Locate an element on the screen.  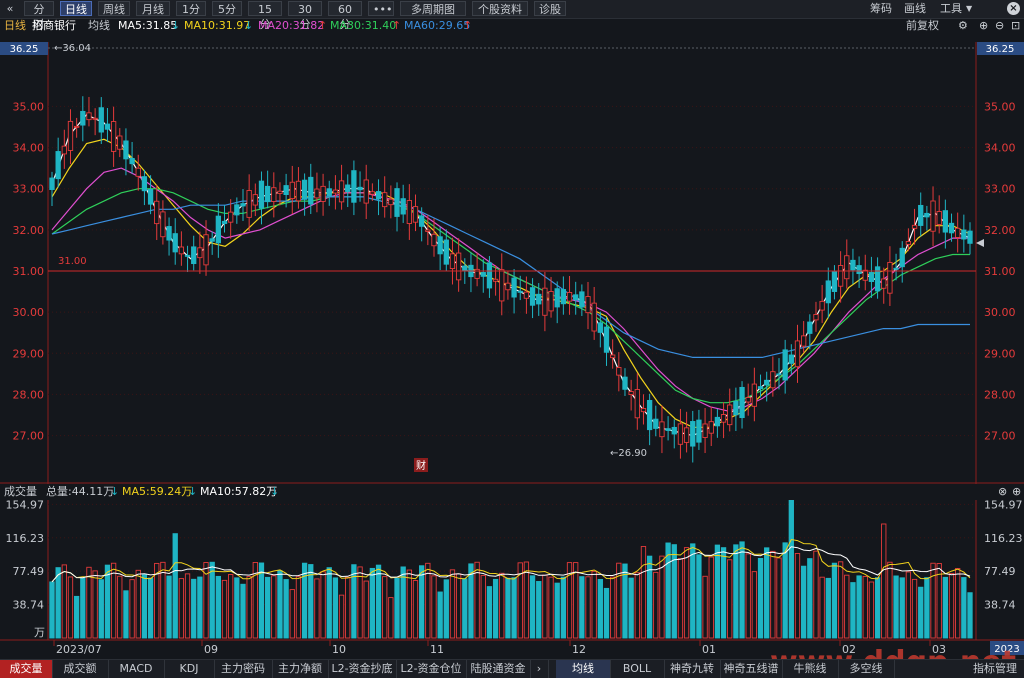
tab-magic-five-lines: 神奇五线谱 is located at coordinates (751, 669).